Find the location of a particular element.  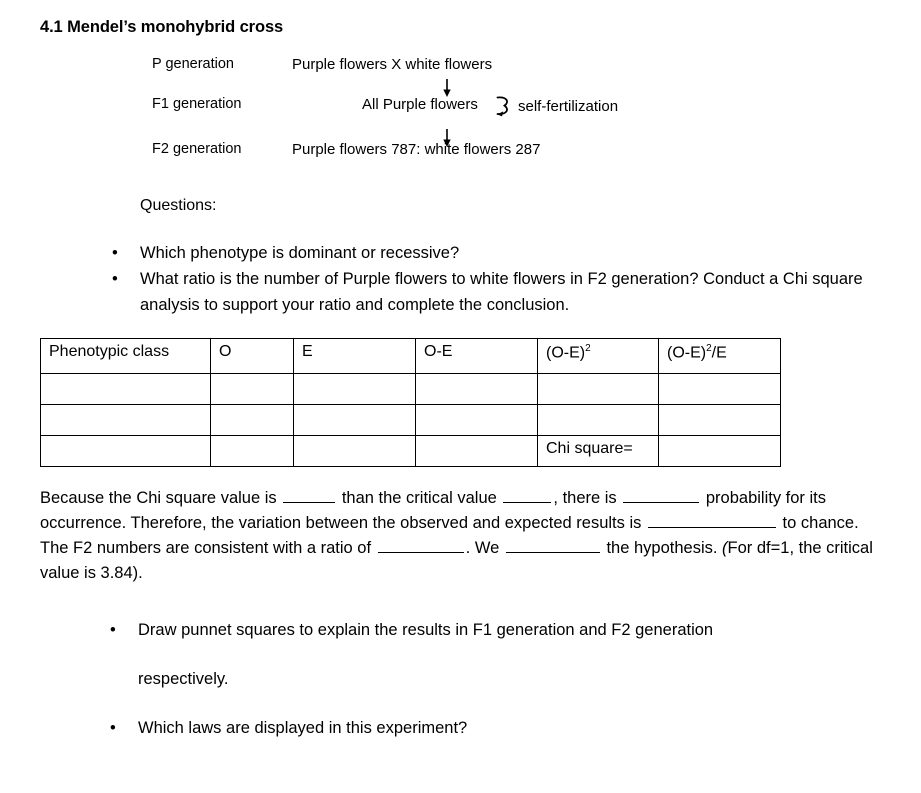

table-header-cell: O is located at coordinates (252, 356).